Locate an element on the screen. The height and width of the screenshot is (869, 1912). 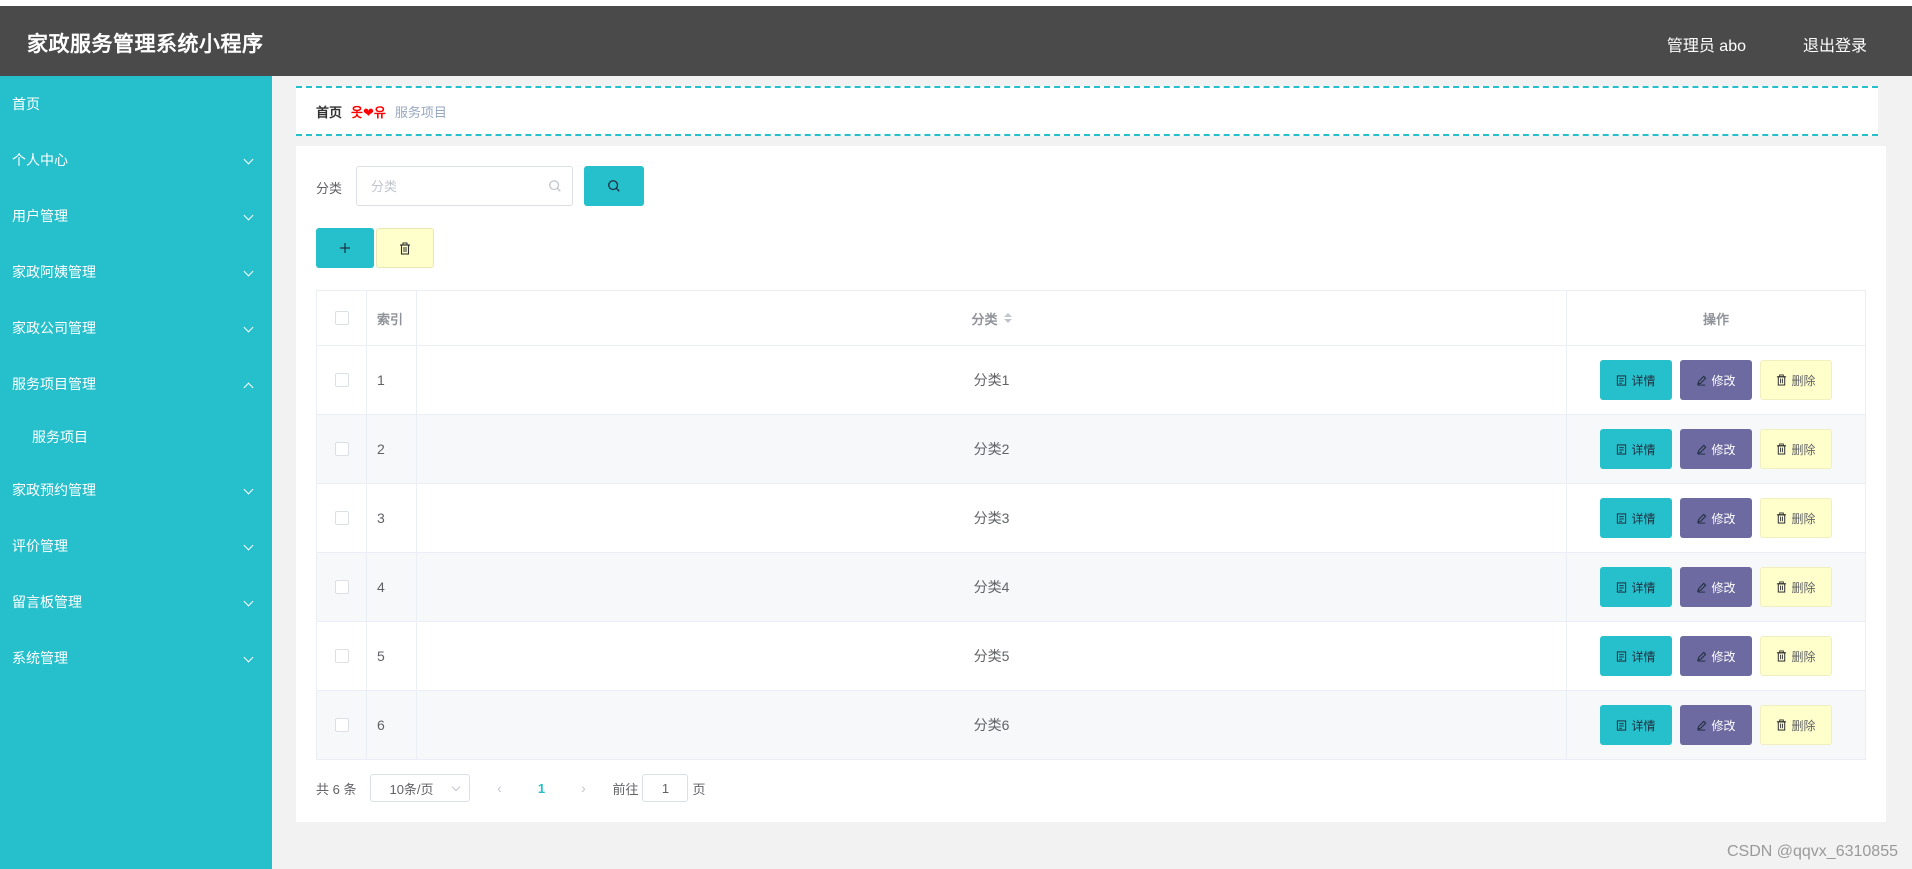
sidebar-item-8: 评价管理 is located at coordinates (136, 546).